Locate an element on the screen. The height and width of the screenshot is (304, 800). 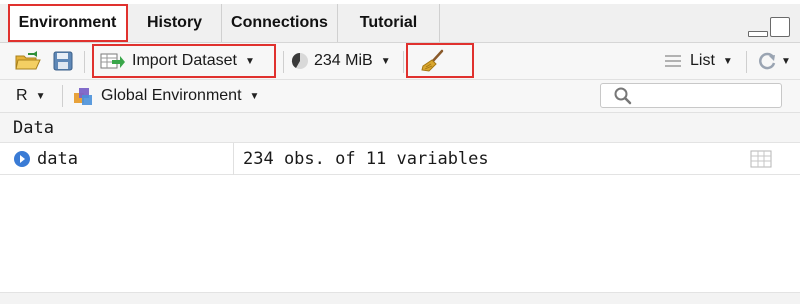
import-dataset-icon is located at coordinates (112, 61).